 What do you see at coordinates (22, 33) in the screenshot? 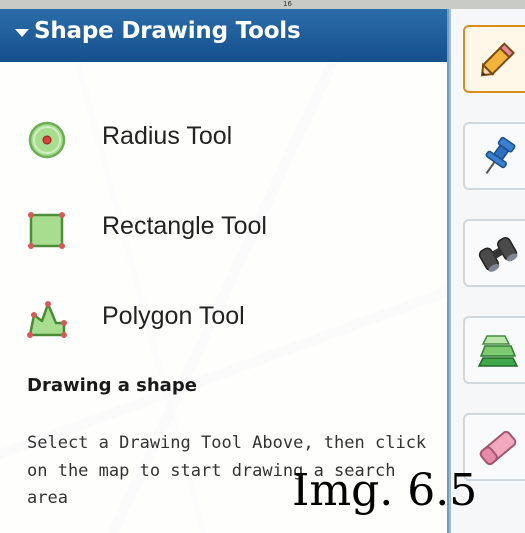
I see `collapse-caret-icon` at bounding box center [22, 33].